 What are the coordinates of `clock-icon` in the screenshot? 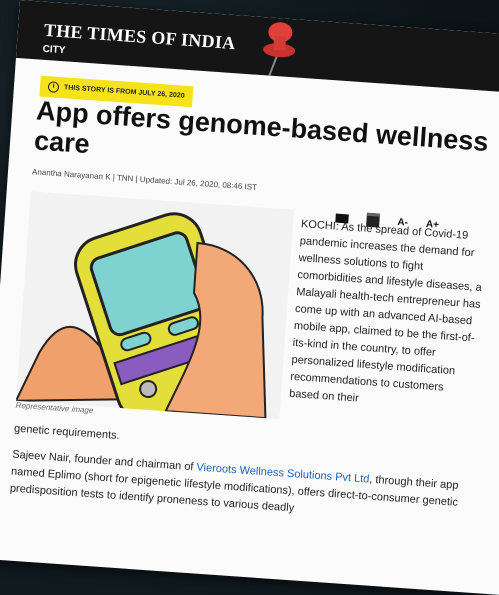 It's located at (53, 87).